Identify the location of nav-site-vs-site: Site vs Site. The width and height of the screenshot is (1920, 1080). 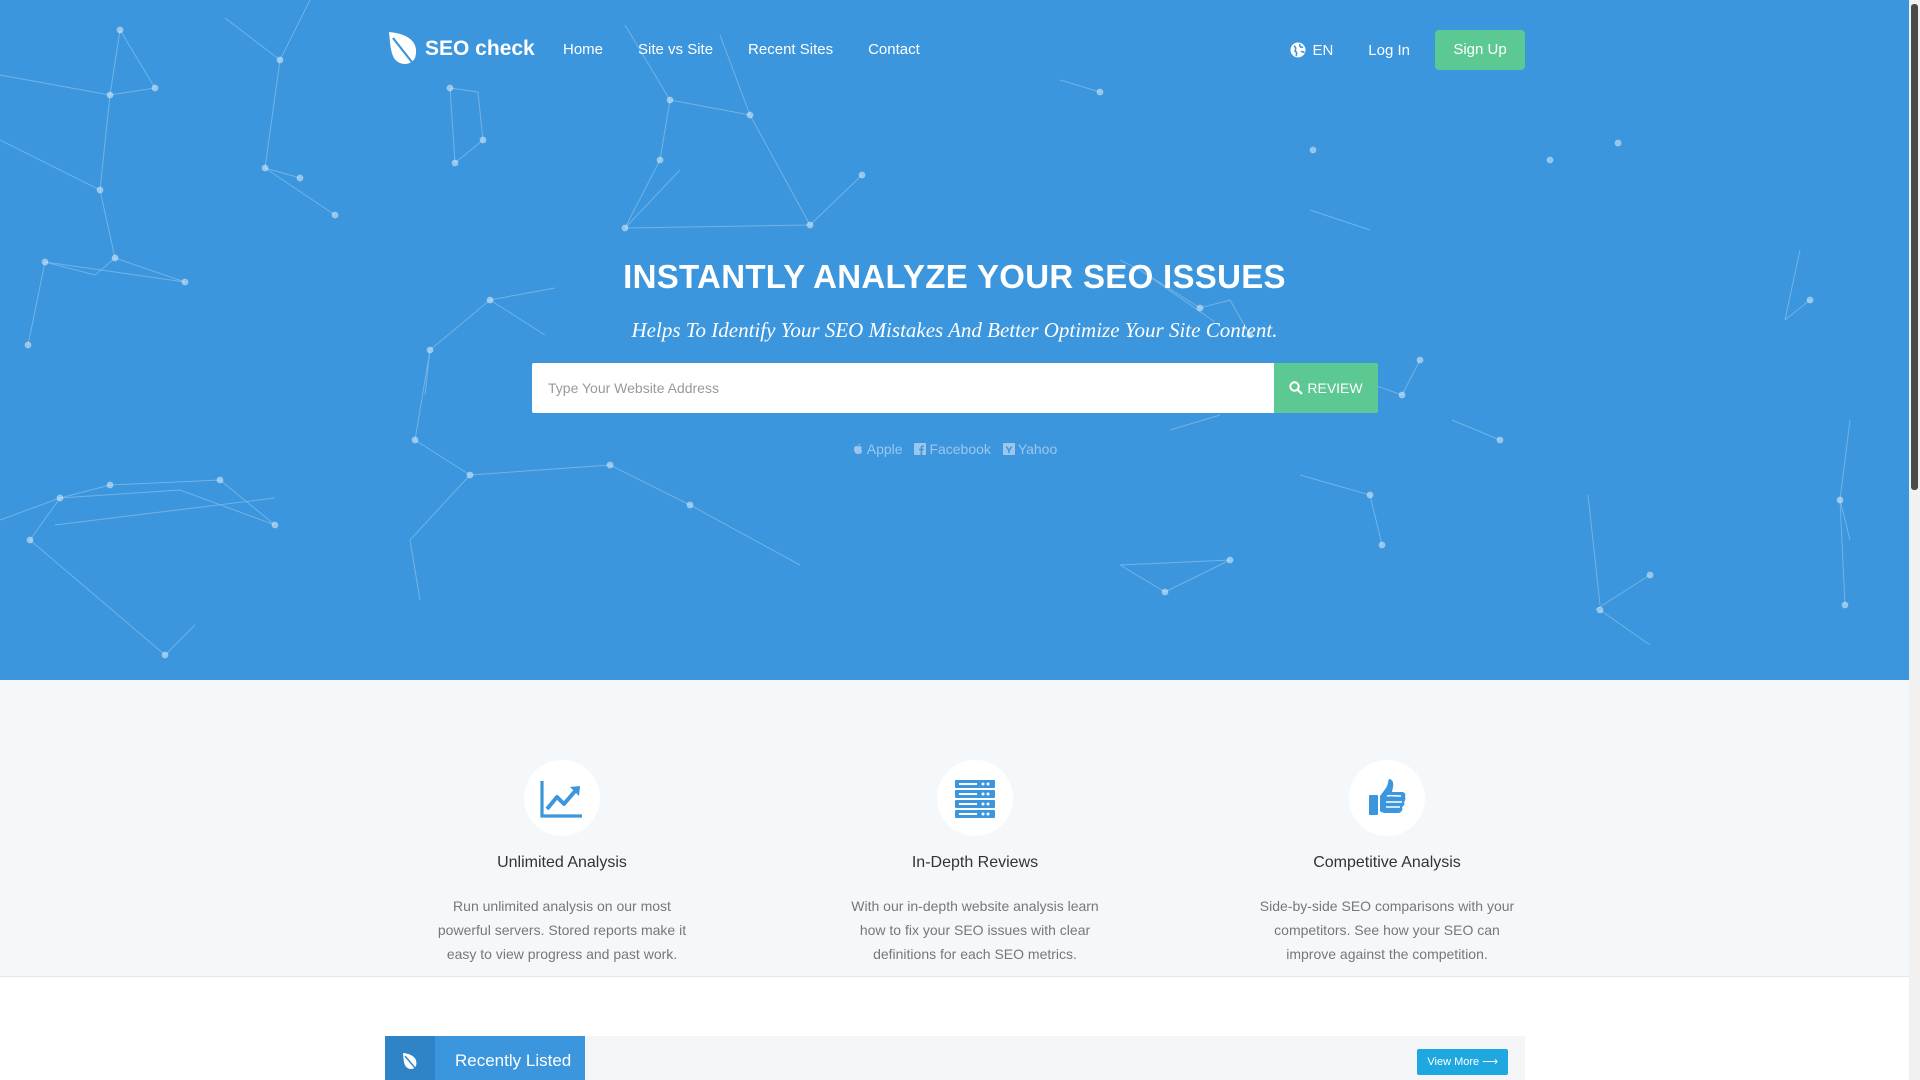
(675, 49).